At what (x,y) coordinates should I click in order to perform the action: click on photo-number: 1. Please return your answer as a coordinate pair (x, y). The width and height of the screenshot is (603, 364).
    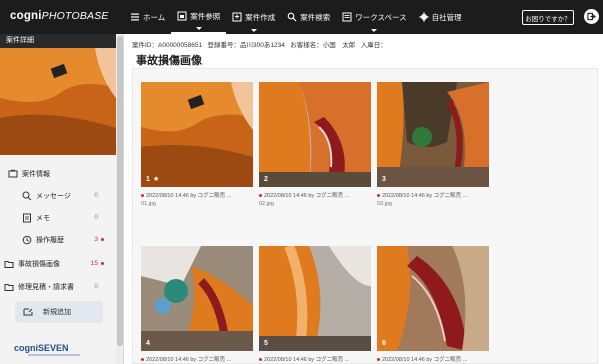
    Looking at the image, I should click on (148, 179).